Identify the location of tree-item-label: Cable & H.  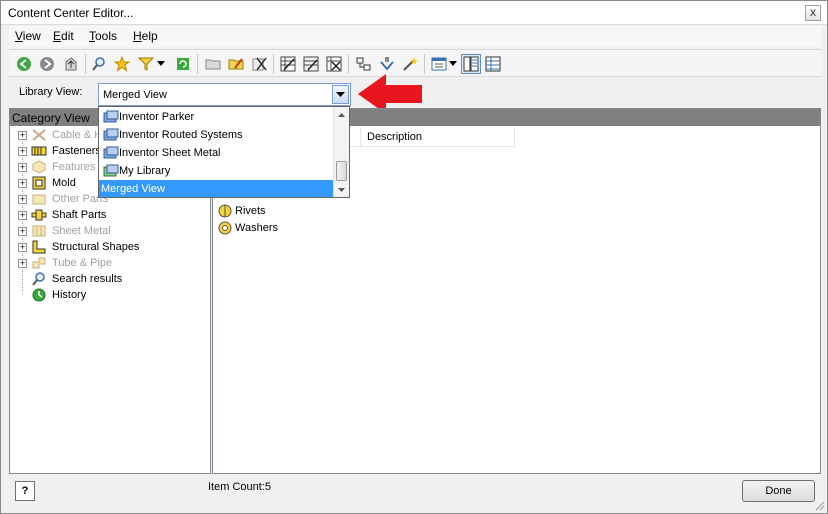
(77, 135).